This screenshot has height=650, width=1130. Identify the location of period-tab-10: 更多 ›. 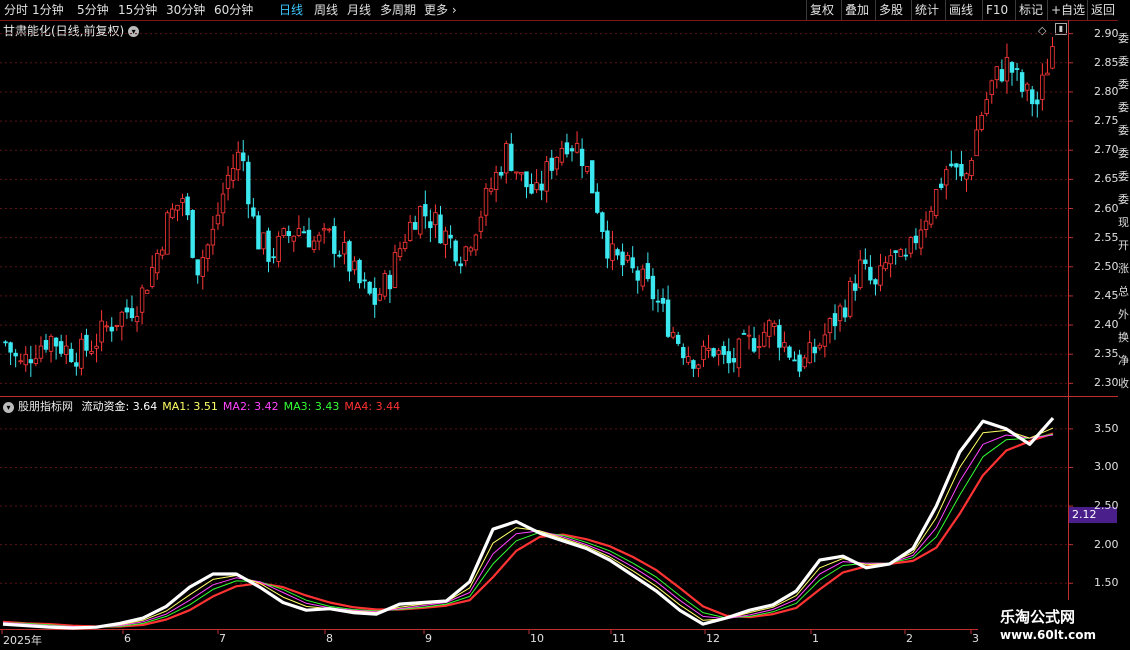
(440, 10).